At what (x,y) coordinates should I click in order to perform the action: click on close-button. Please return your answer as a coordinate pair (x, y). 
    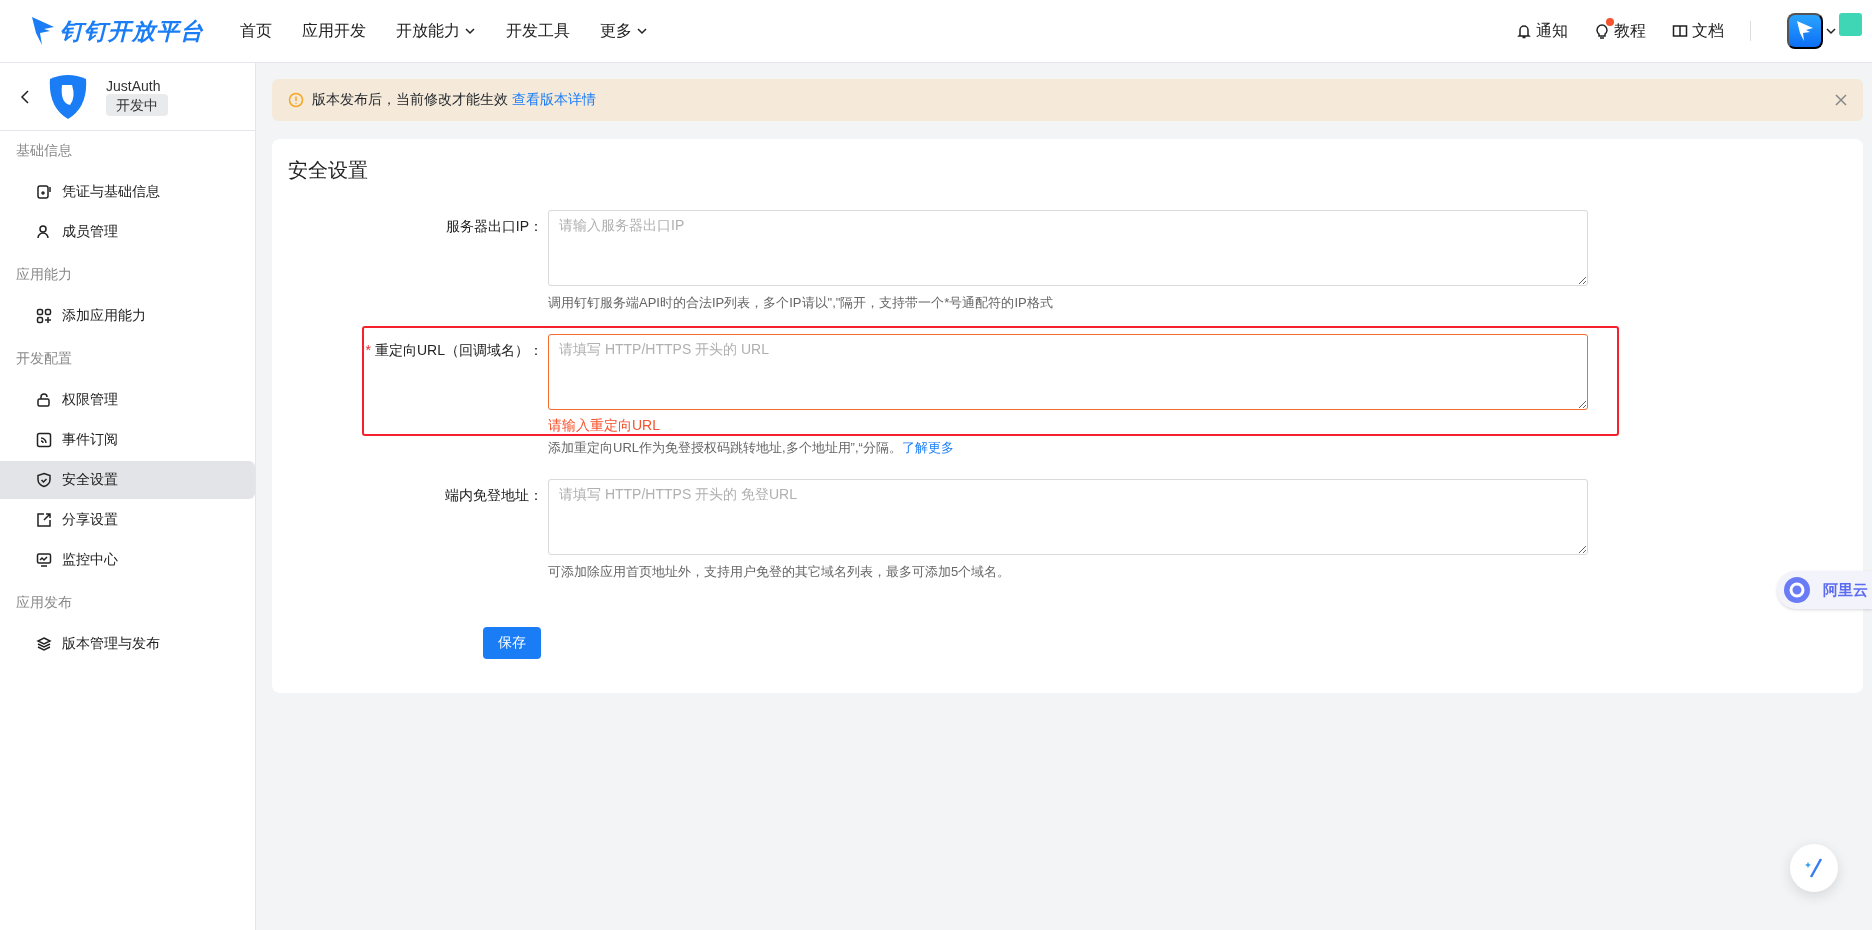
    Looking at the image, I should click on (1841, 100).